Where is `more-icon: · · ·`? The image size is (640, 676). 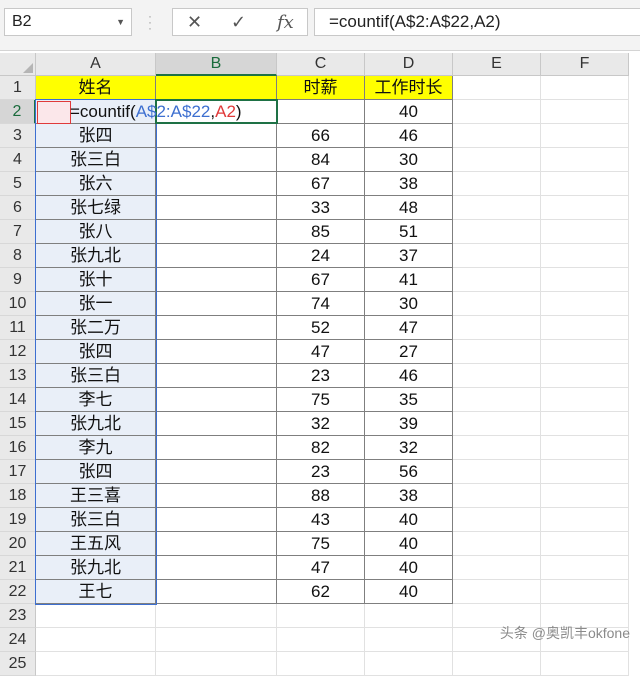
more-icon: · · · is located at coordinates (150, 22).